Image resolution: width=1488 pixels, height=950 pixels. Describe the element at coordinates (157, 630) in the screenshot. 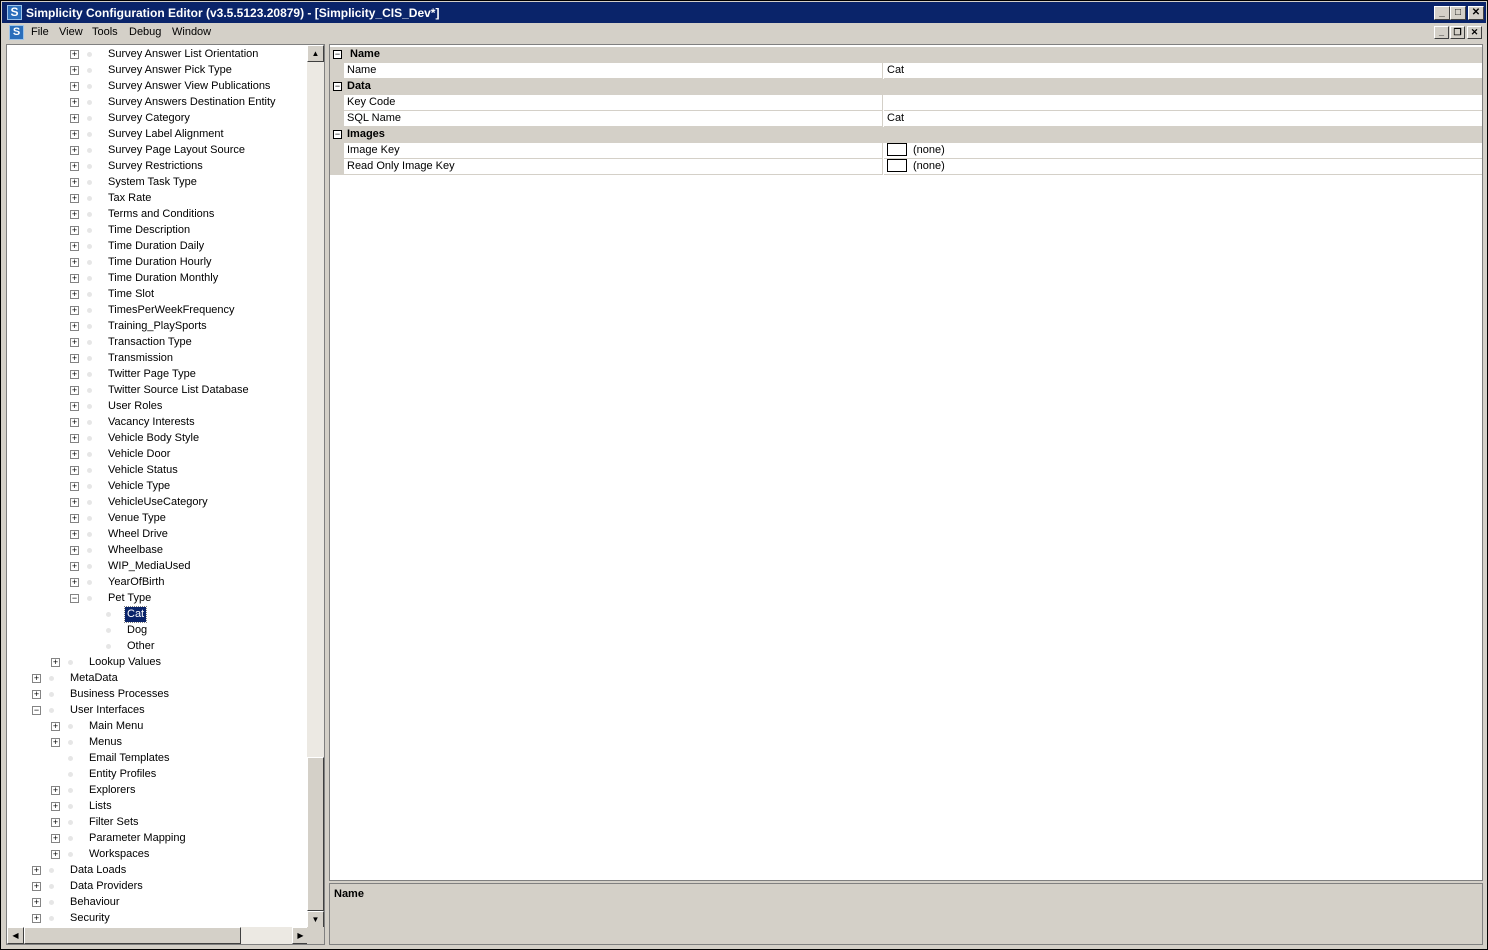

I see `tree-node: Dog` at that location.